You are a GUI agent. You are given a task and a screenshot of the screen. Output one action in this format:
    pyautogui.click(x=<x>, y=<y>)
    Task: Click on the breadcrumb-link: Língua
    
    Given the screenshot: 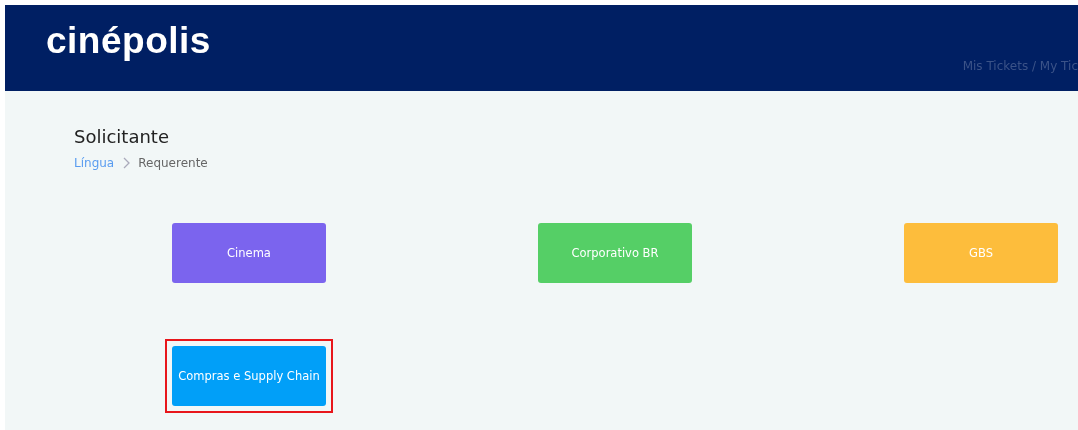 What is the action you would take?
    pyautogui.click(x=94, y=163)
    